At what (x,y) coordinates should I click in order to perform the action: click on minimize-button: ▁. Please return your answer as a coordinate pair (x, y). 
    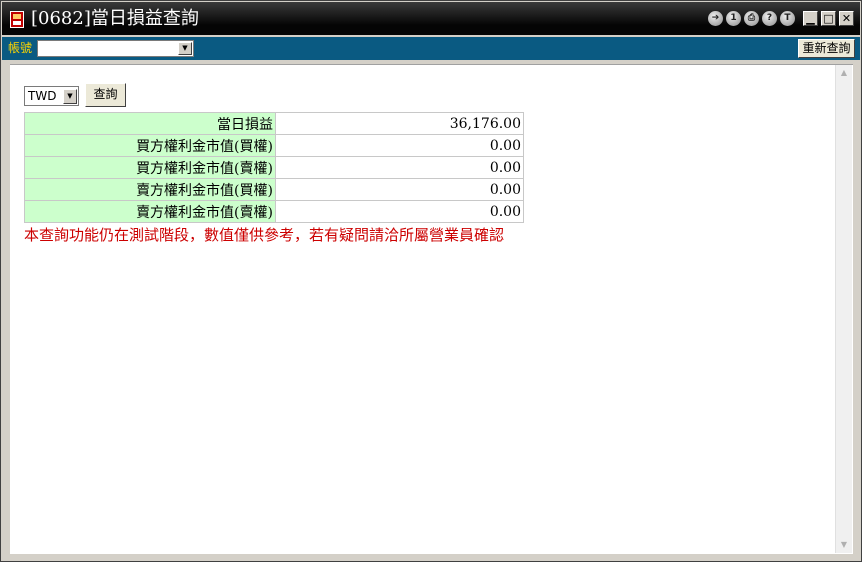
    Looking at the image, I should click on (810, 18).